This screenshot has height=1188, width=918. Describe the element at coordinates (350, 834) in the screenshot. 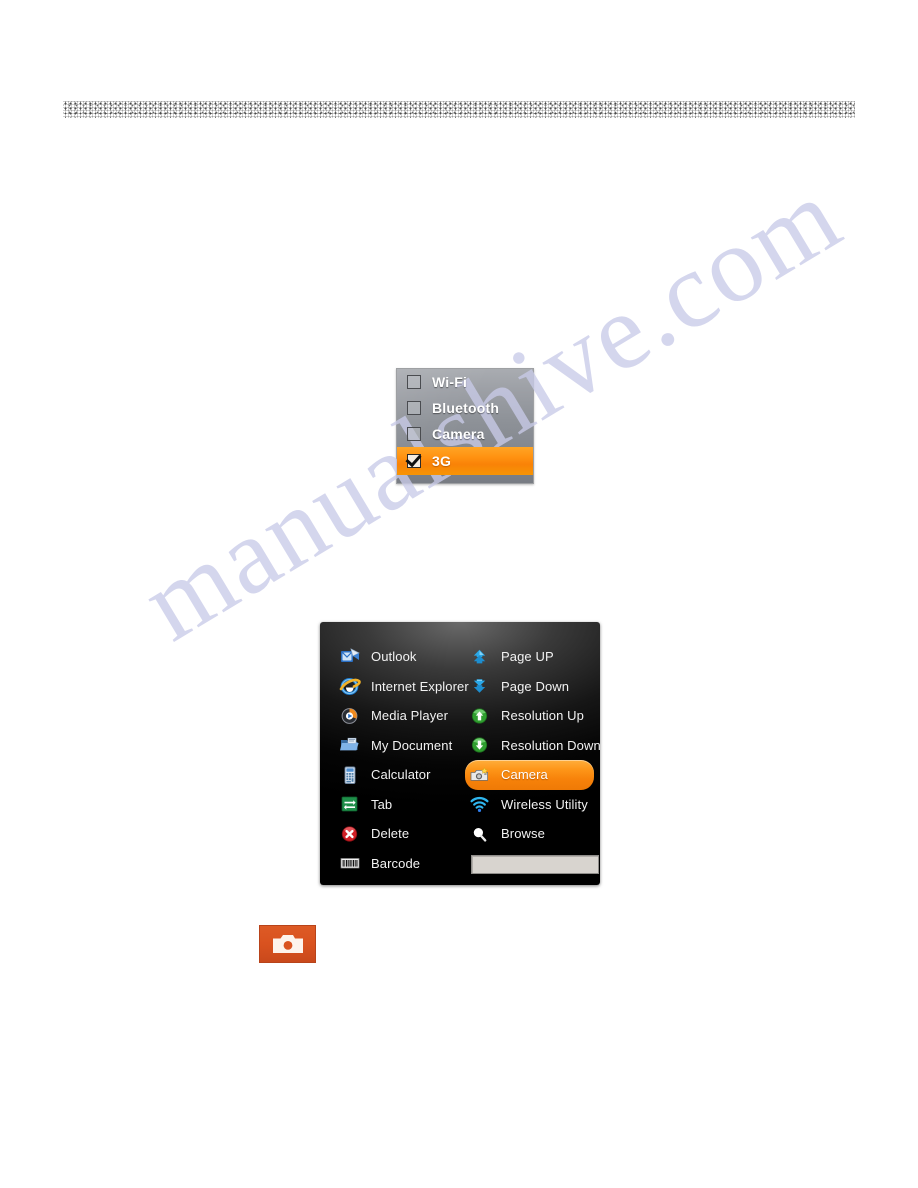

I see `delete-icon` at that location.